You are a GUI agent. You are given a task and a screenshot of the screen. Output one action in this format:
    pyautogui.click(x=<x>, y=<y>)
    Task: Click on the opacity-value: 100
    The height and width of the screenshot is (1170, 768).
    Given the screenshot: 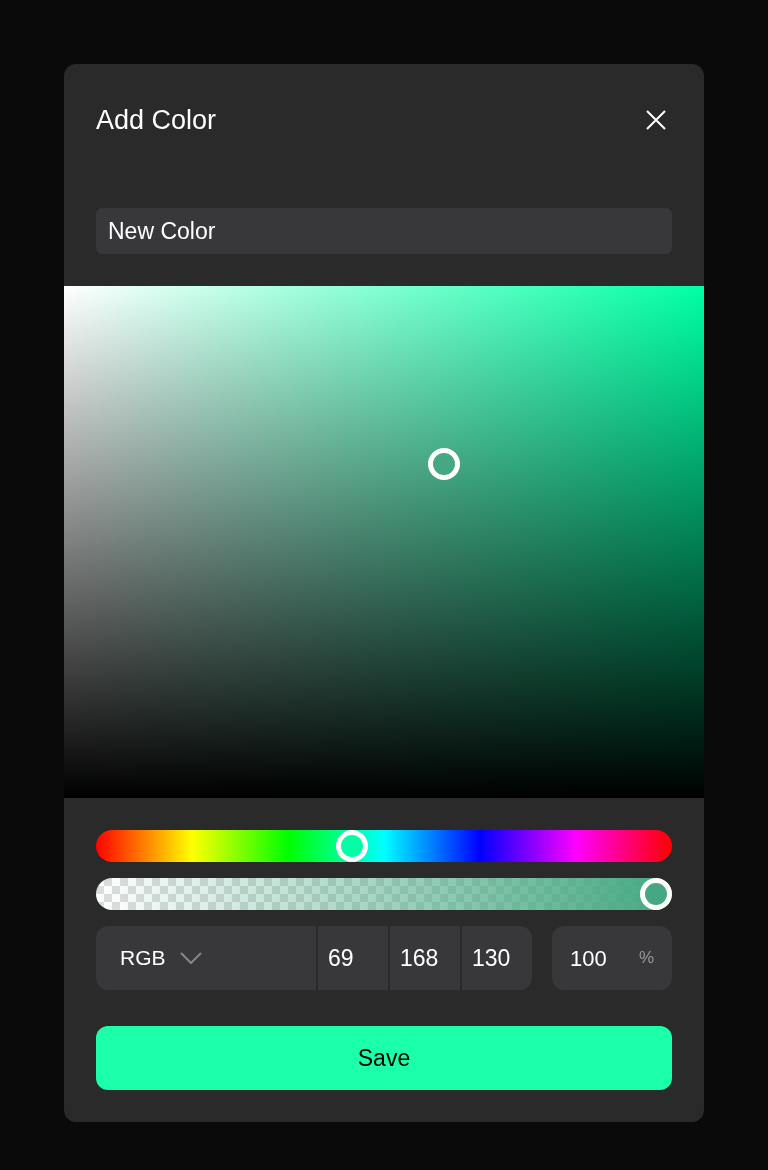 What is the action you would take?
    pyautogui.click(x=588, y=958)
    